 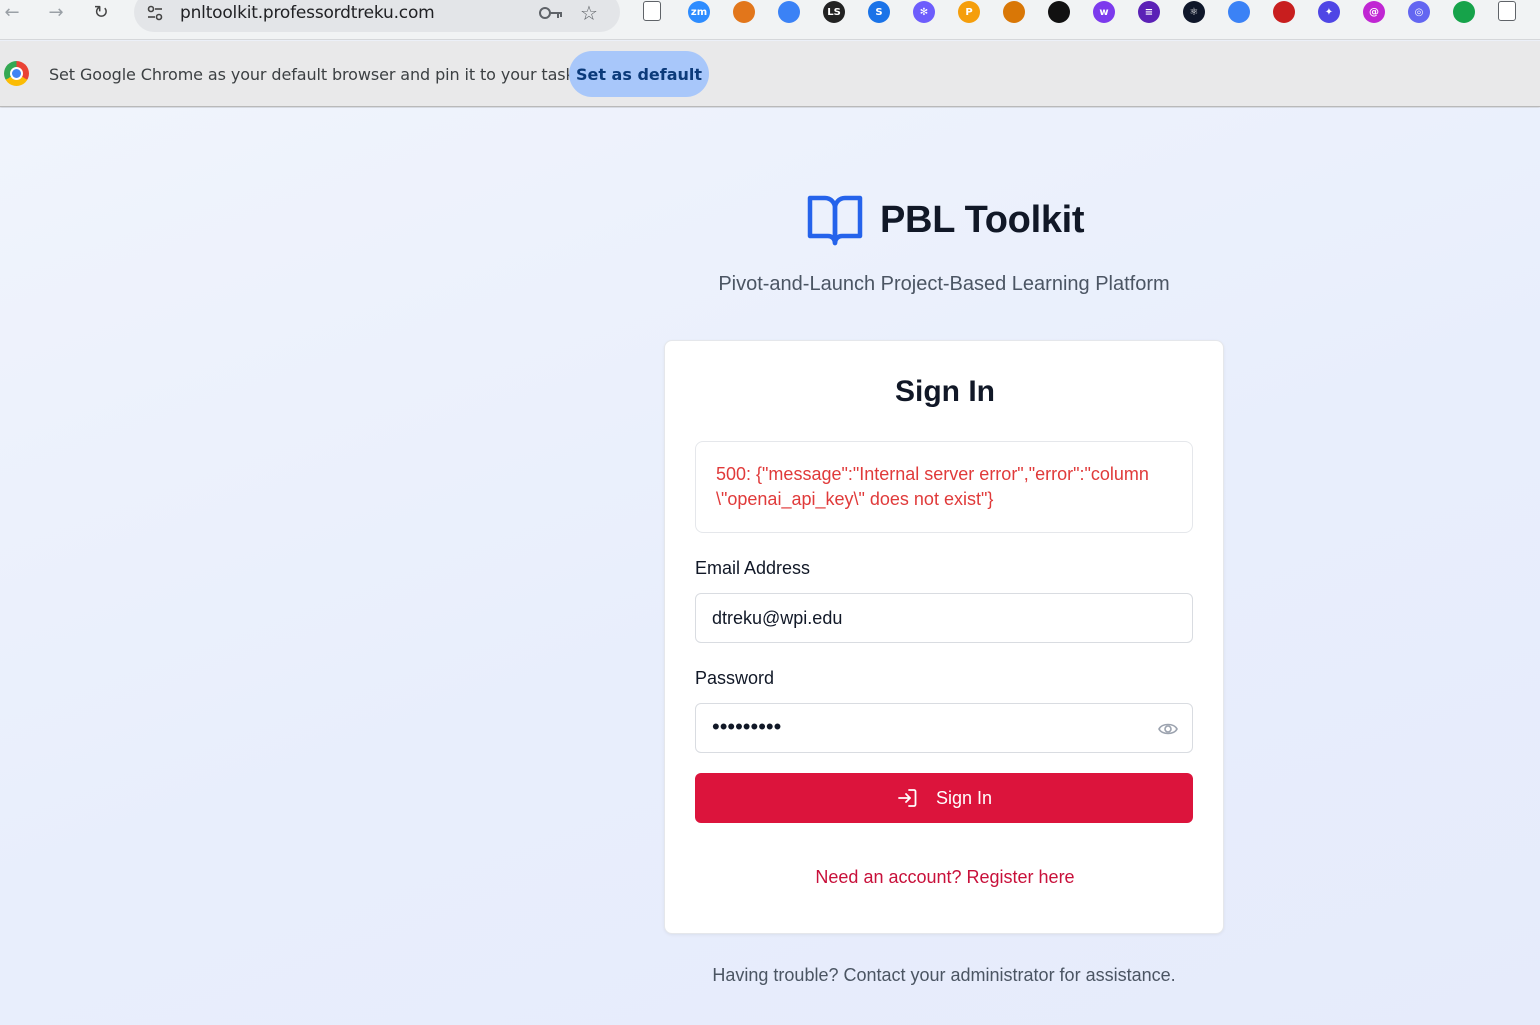 I want to click on circle-ext-icon: ◎, so click(x=1419, y=12).